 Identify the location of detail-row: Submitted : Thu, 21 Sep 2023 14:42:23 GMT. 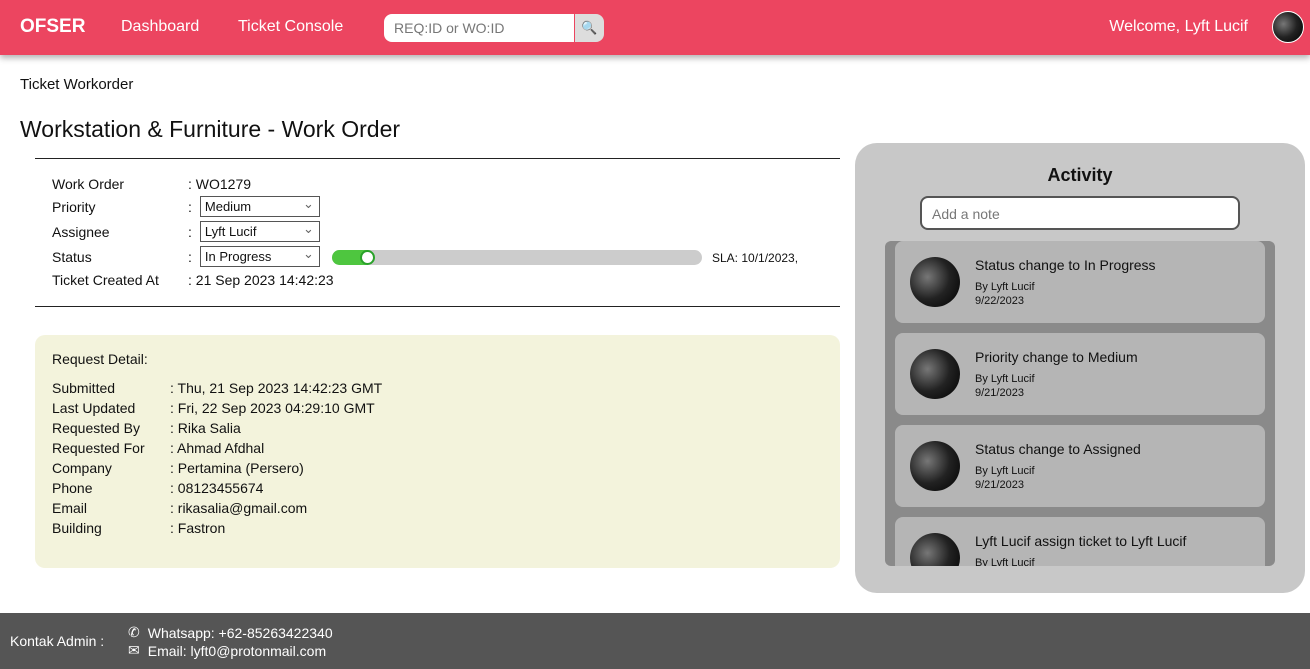
(217, 388).